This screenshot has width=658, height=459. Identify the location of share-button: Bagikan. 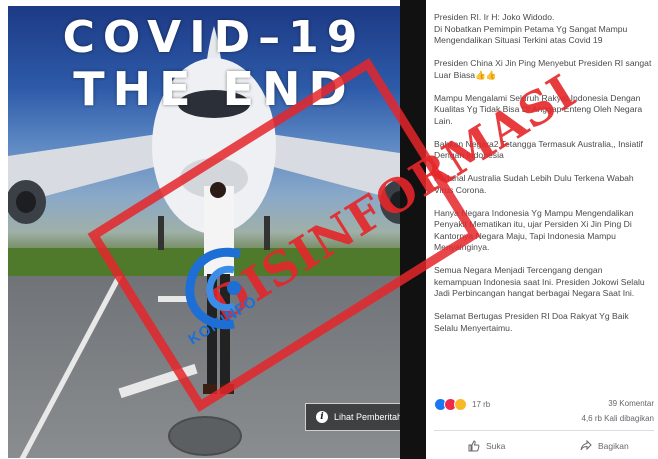
(604, 446).